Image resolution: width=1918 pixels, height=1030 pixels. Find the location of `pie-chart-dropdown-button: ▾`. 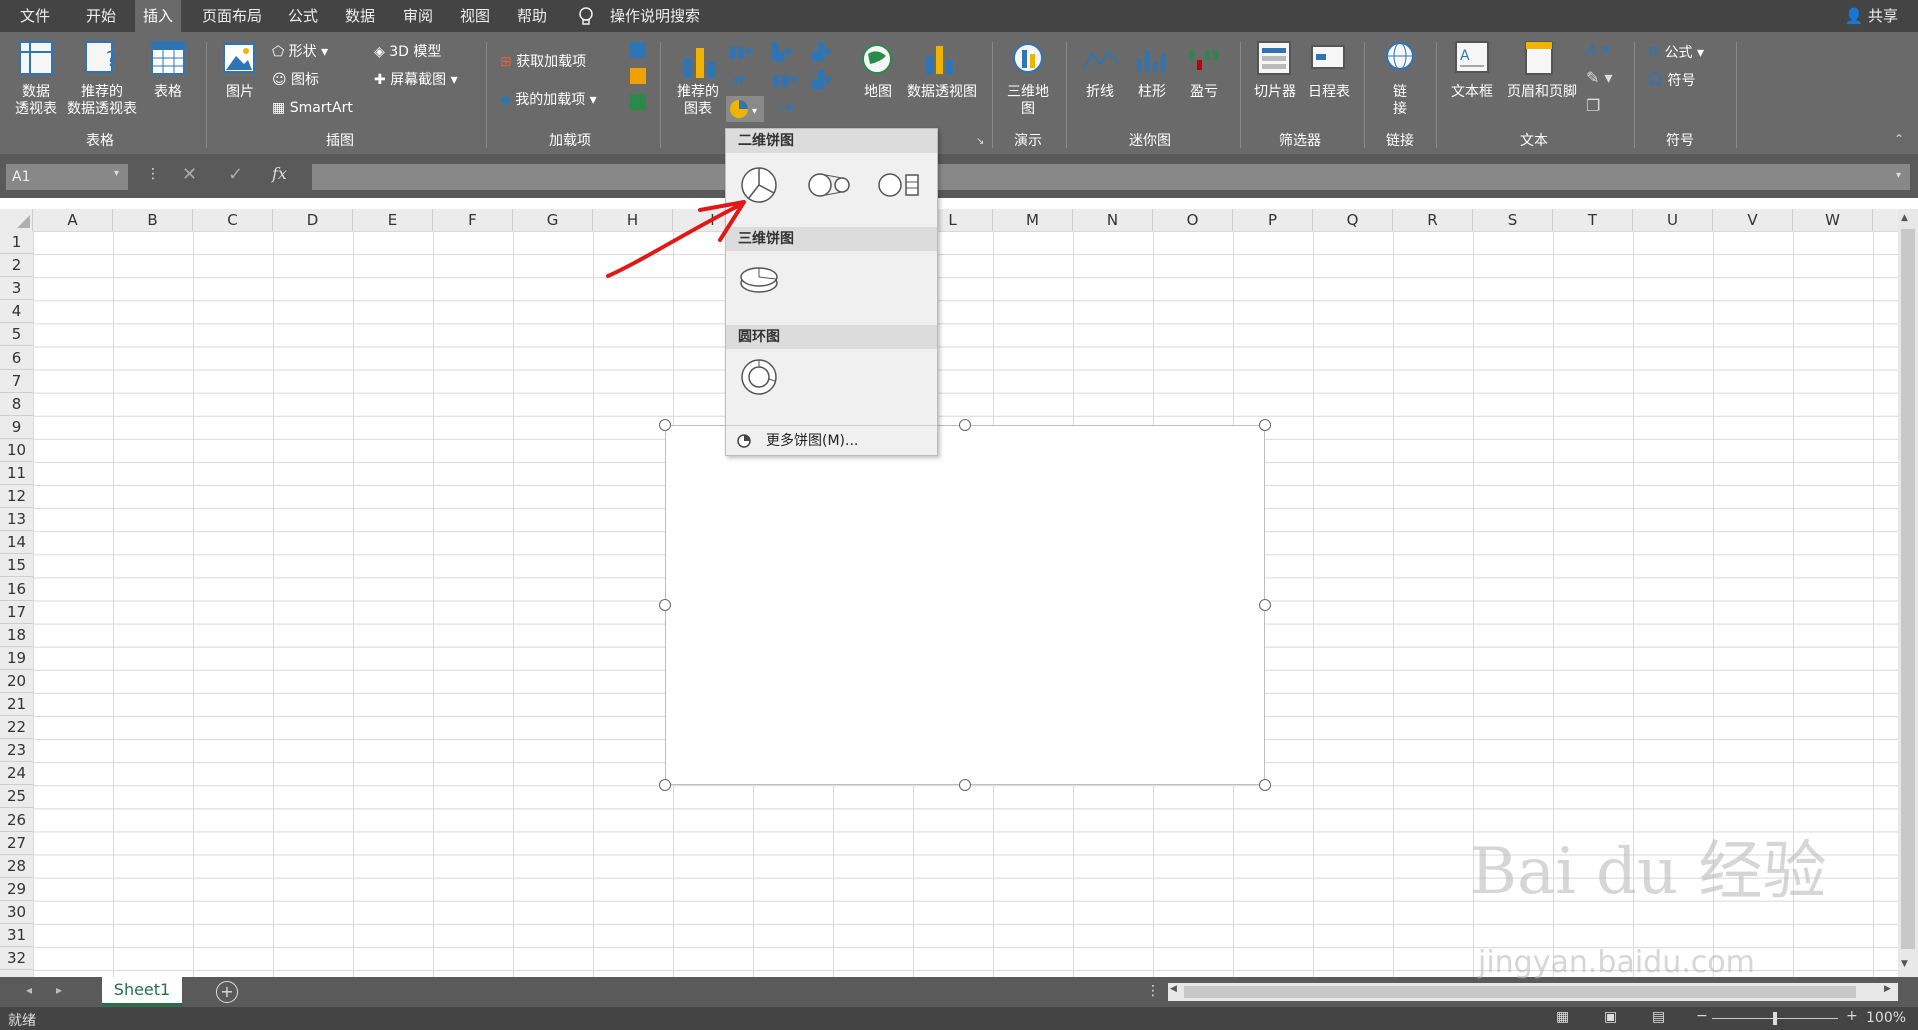

pie-chart-dropdown-button: ▾ is located at coordinates (745, 109).